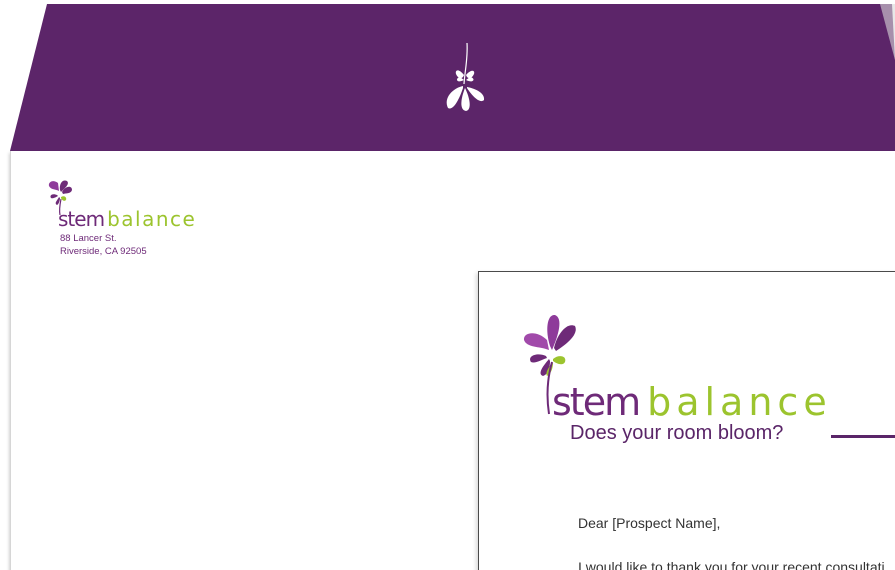  Describe the element at coordinates (81, 219) in the screenshot. I see `brand-name-stem: stem` at that location.